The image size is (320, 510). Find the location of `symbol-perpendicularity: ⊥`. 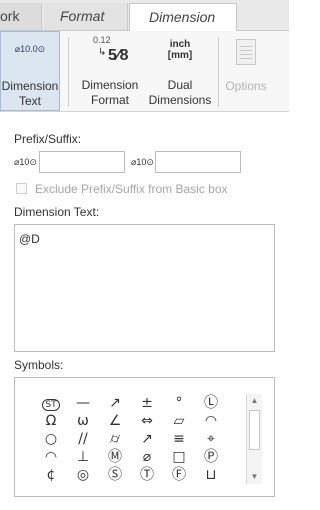

symbol-perpendicularity: ⊥ is located at coordinates (83, 457).